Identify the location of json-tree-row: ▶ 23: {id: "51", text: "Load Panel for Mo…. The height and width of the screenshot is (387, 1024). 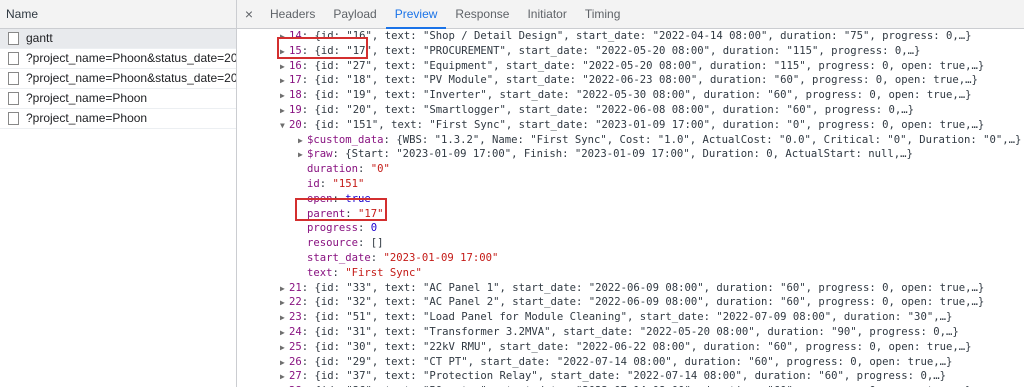
(630, 317).